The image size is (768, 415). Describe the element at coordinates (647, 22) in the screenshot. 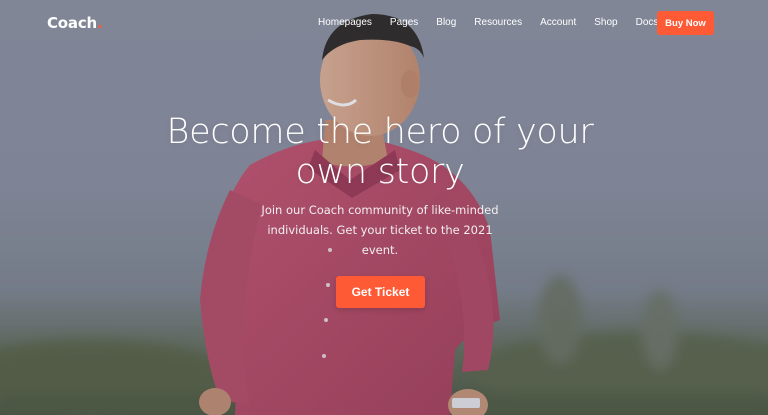

I see `nav-item-docs: Docs` at that location.